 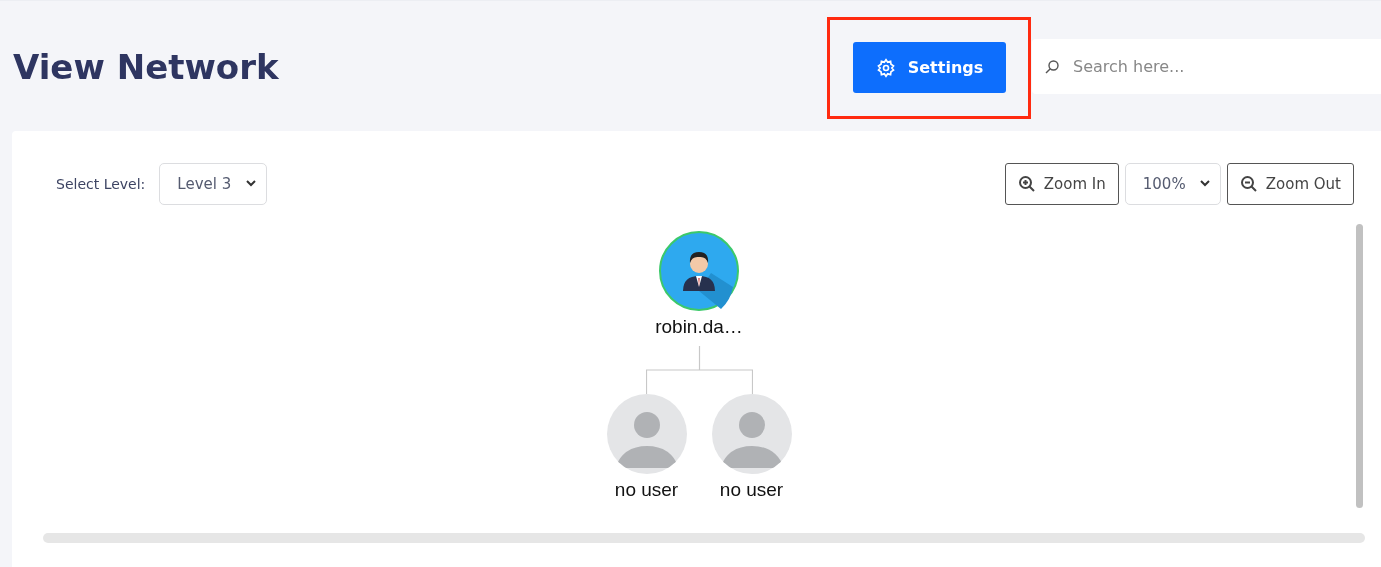 I want to click on zoom-in-button: Zoom In, so click(x=1061, y=183).